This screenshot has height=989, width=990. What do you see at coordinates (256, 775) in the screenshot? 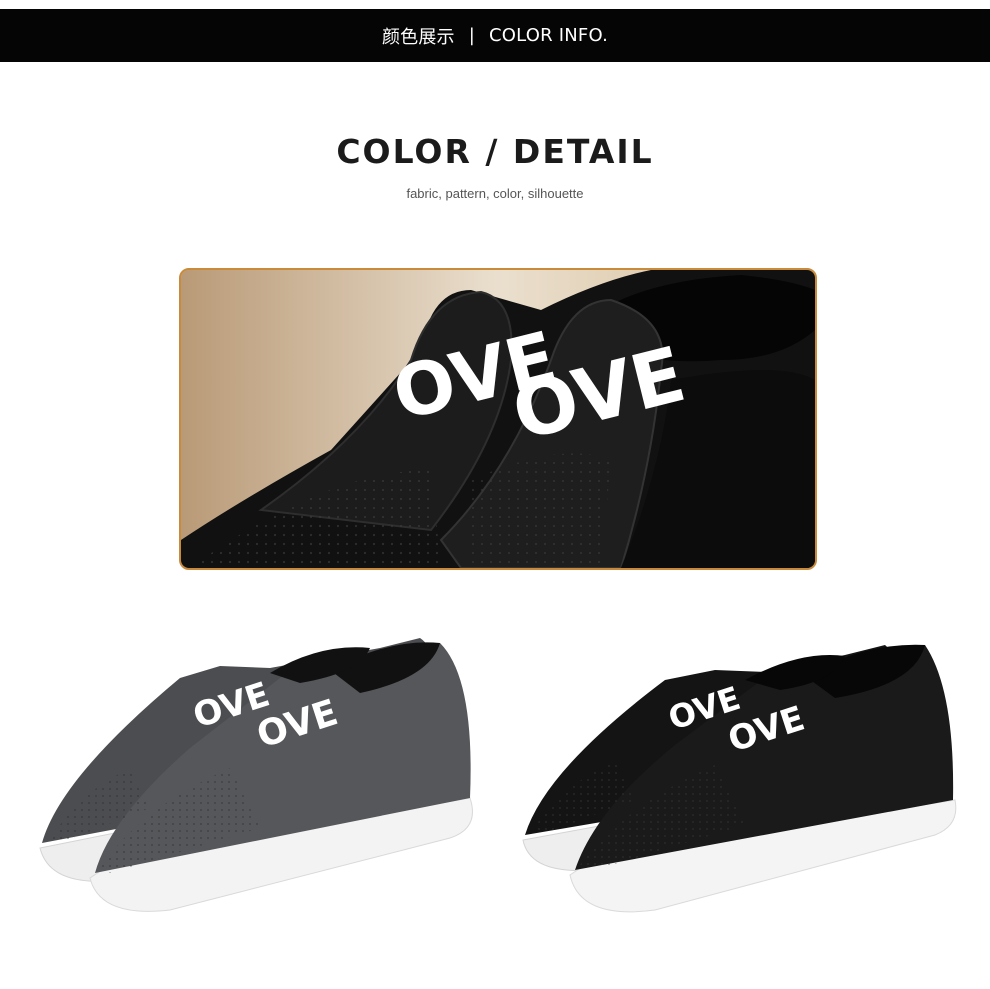
I see `gunmetal-shoe-illustration: OVE OVE` at bounding box center [256, 775].